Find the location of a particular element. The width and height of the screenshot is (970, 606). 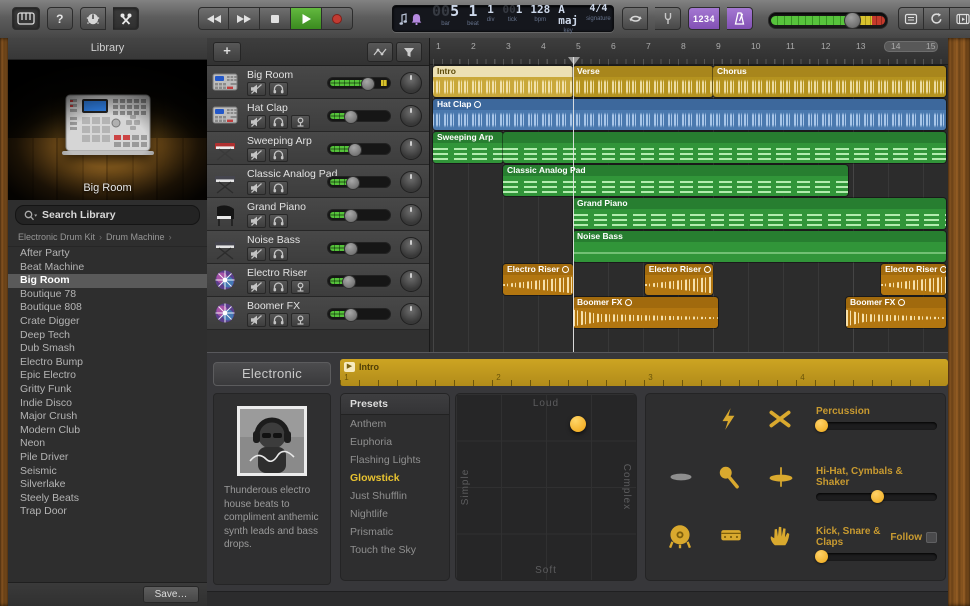

kick-drum-toggle is located at coordinates (683, 539).